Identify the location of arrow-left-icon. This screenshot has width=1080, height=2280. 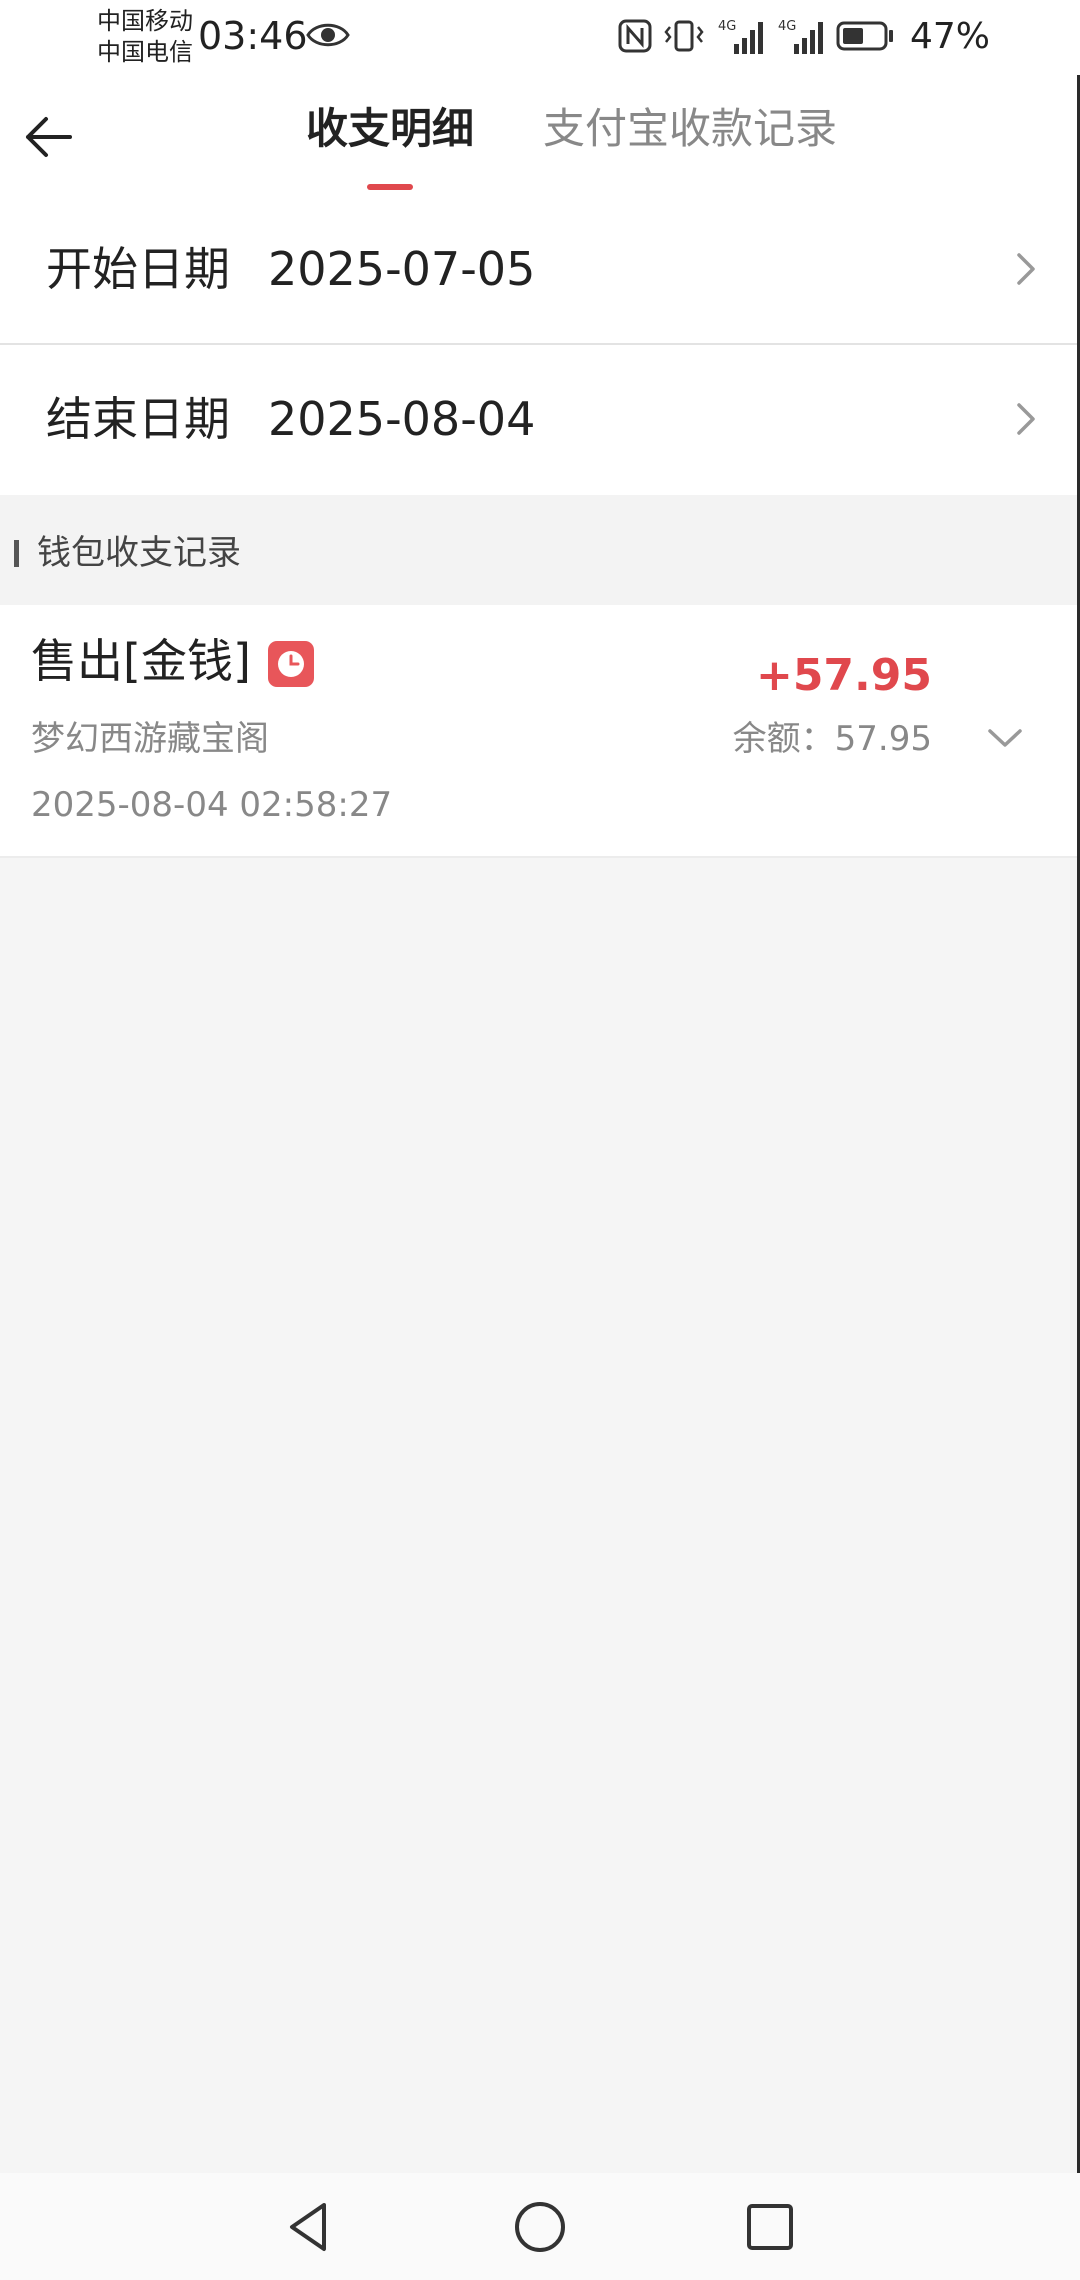
(49, 137).